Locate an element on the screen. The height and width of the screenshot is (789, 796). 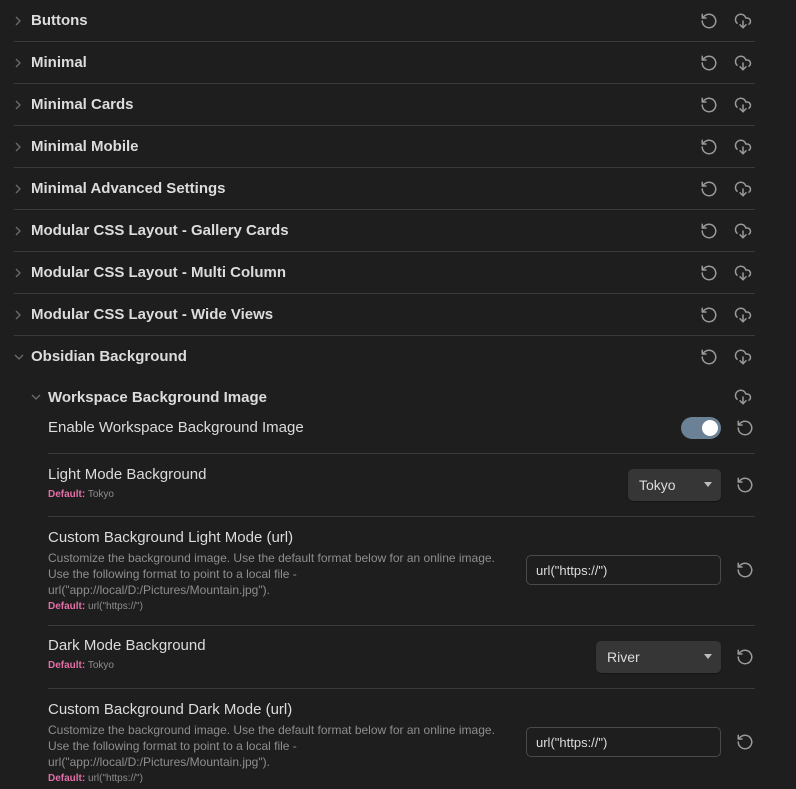
setting-name: Dark Mode Background is located at coordinates (127, 645).